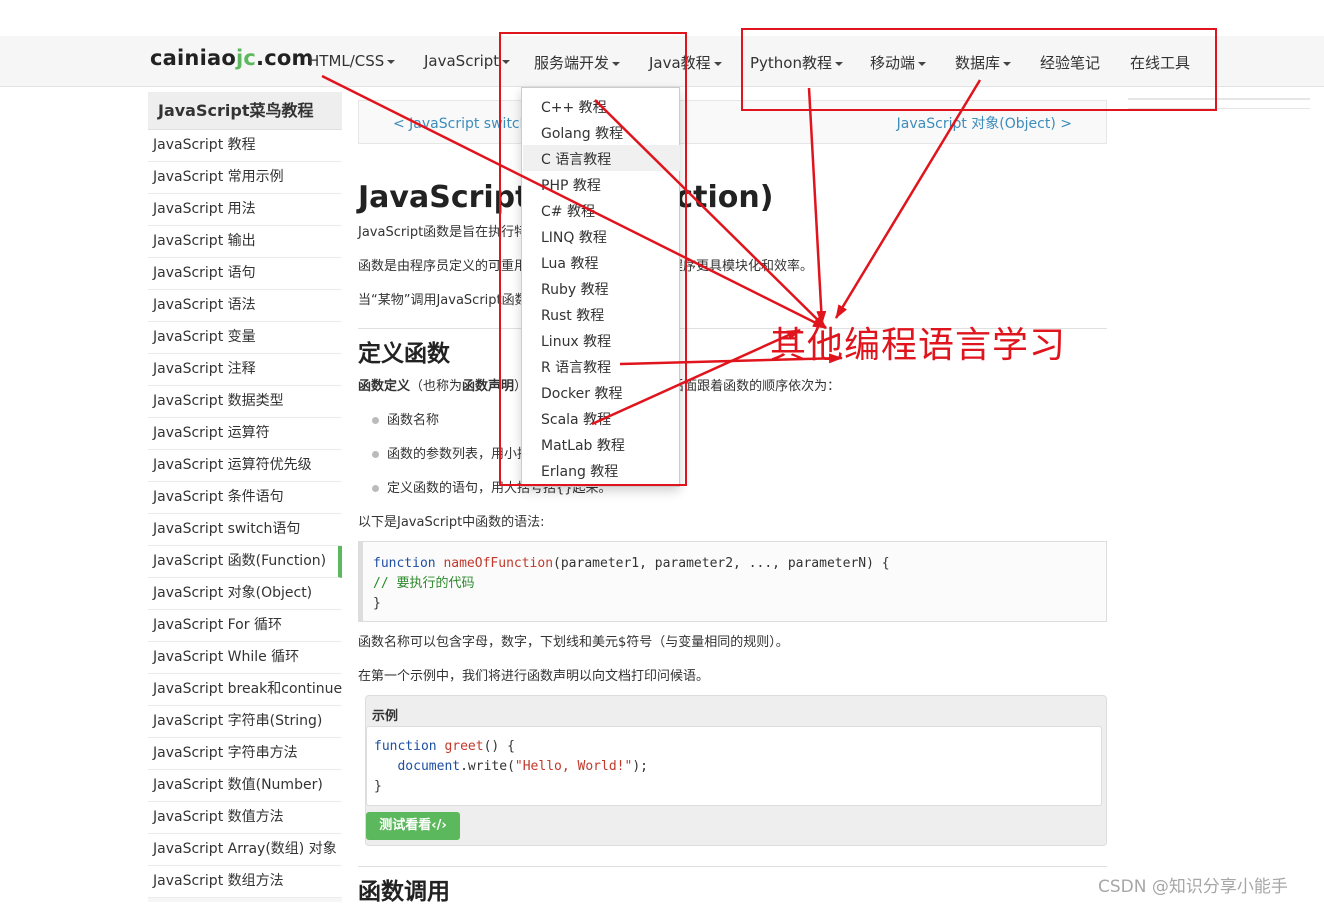  Describe the element at coordinates (1193, 887) in the screenshot. I see `watermark: CSDN @知识分享小能手` at that location.